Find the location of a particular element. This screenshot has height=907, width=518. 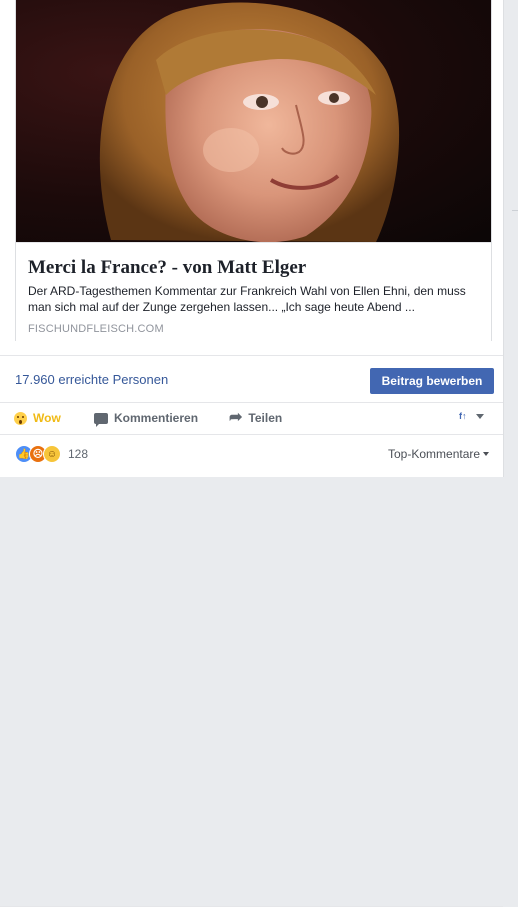

share-button: ➦ Teilen is located at coordinates (256, 417).